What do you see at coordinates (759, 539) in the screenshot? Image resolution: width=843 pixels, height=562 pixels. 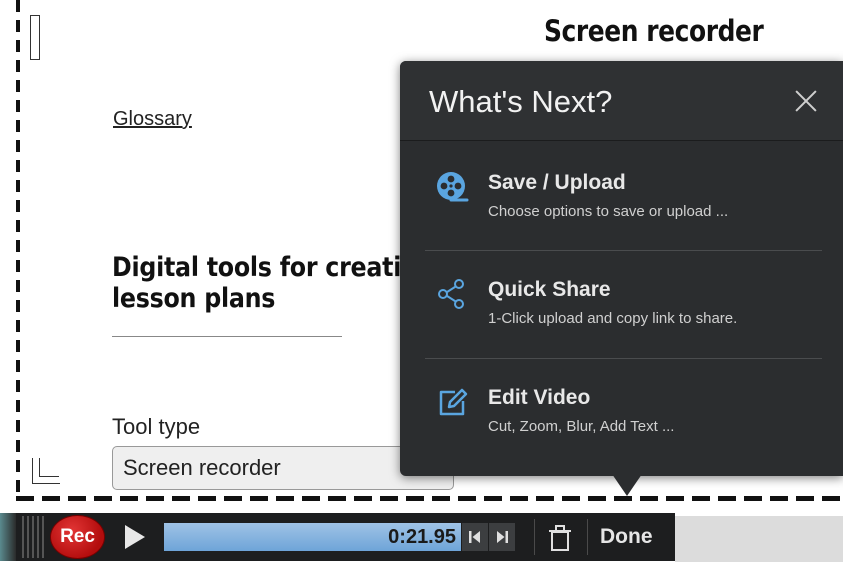 I see `desktop-background` at bounding box center [759, 539].